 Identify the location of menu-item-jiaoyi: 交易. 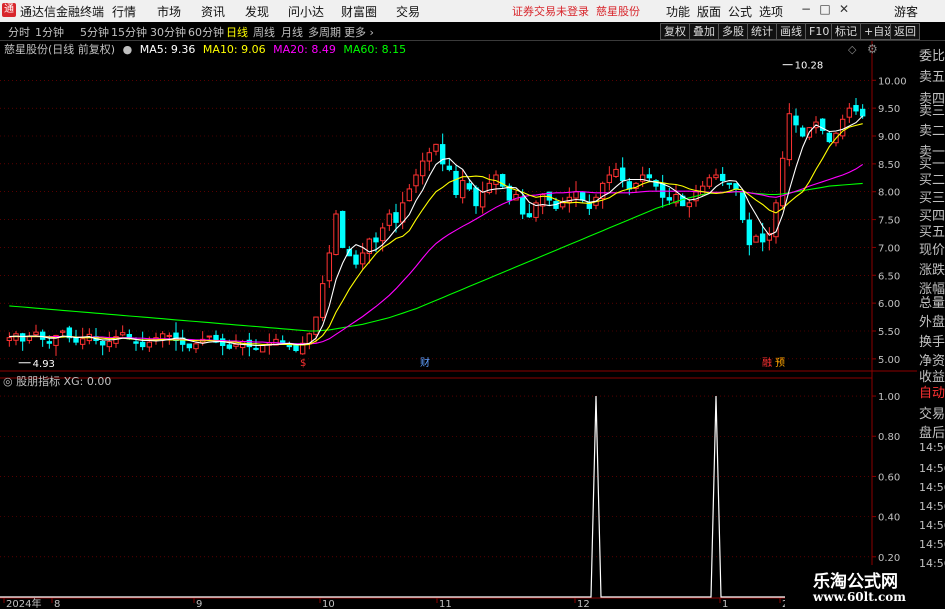
(408, 11).